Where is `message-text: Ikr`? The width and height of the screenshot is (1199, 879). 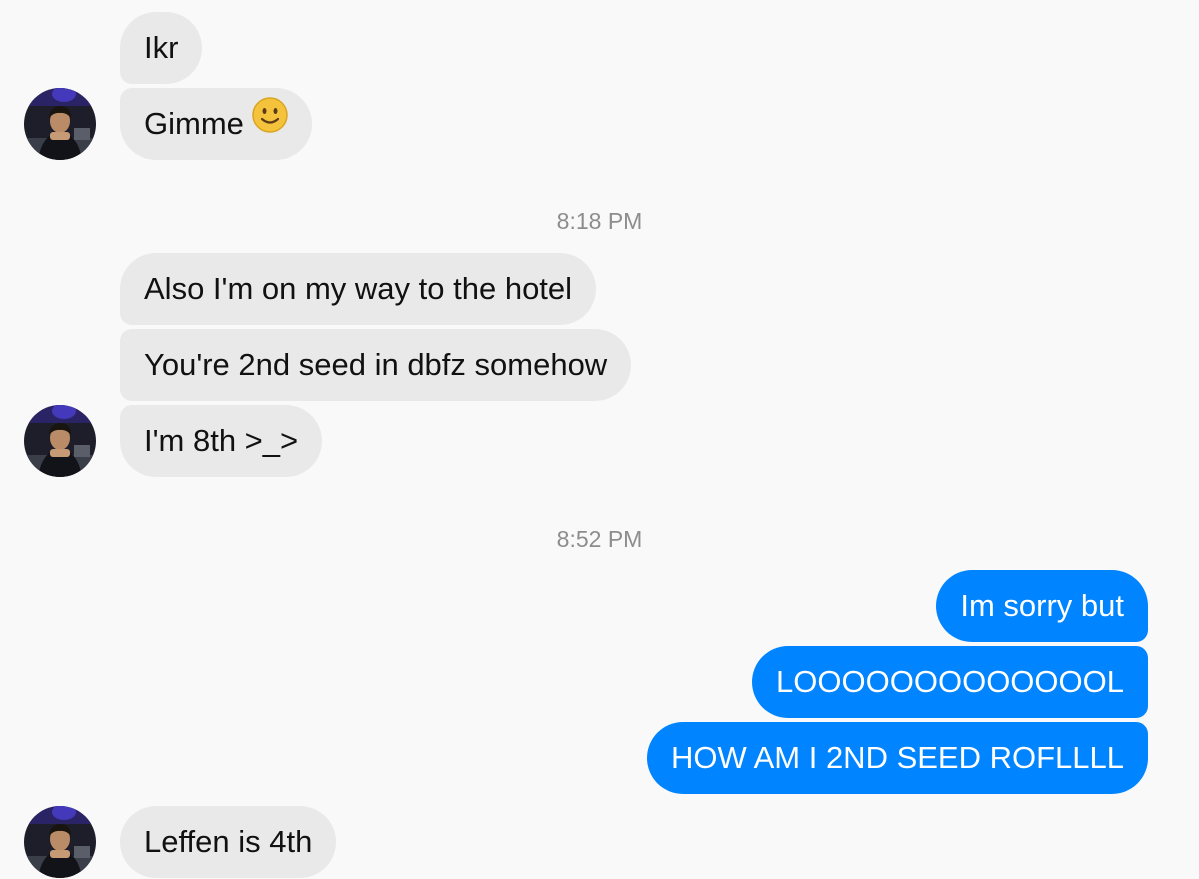 message-text: Ikr is located at coordinates (161, 47).